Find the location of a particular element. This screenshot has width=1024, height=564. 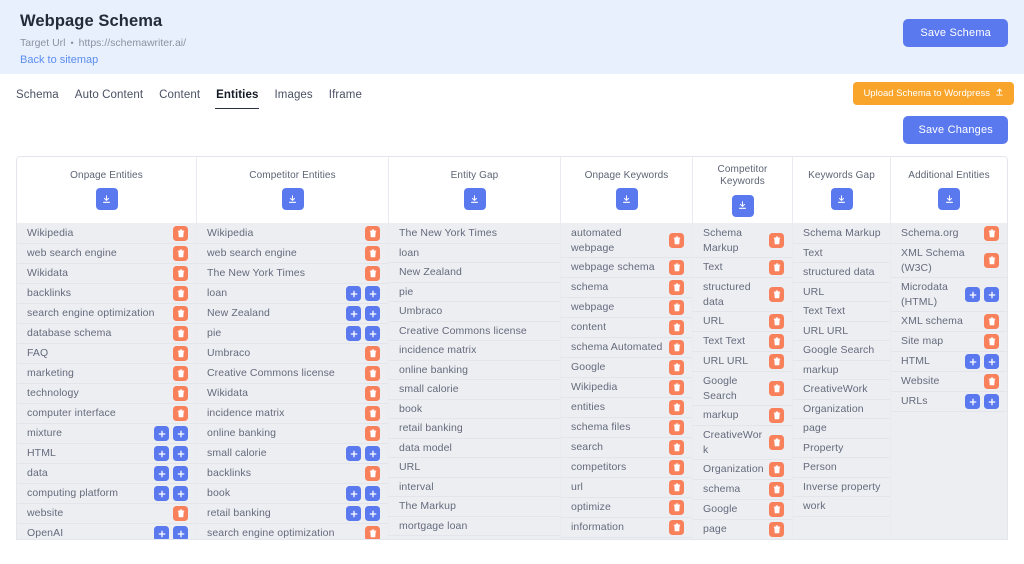

tab-content: Content is located at coordinates (179, 94).